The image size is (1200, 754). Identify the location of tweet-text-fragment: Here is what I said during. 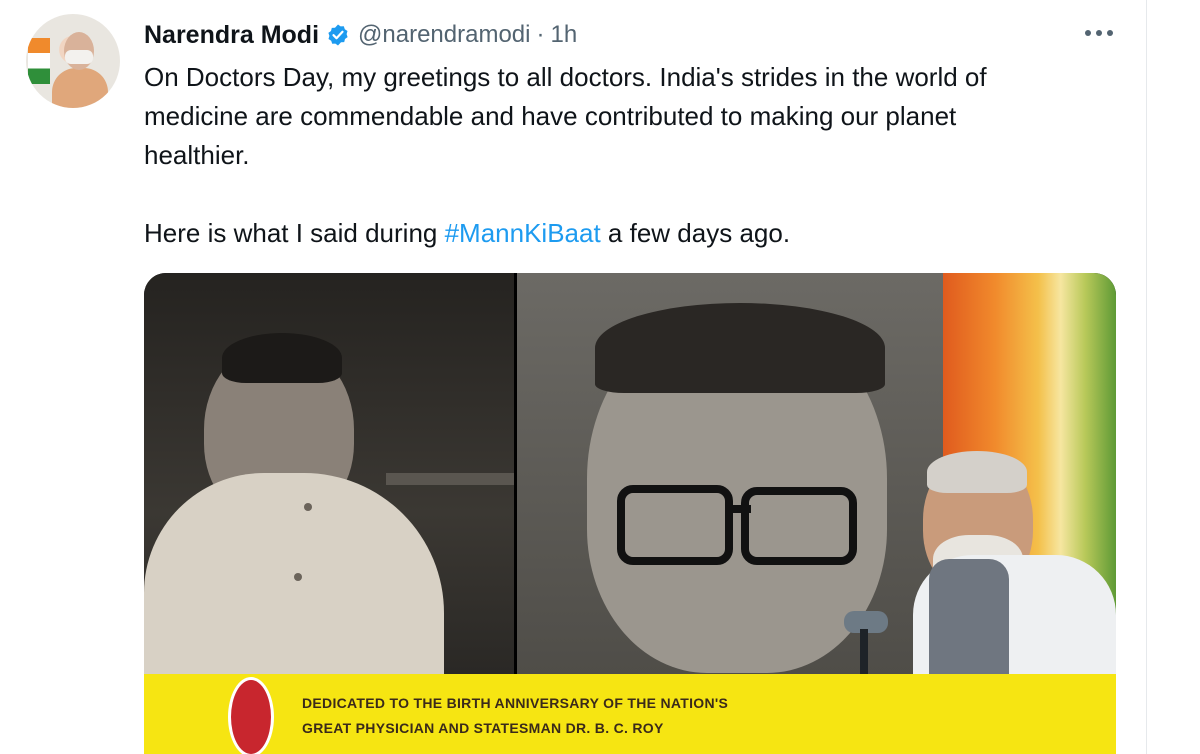
(294, 233).